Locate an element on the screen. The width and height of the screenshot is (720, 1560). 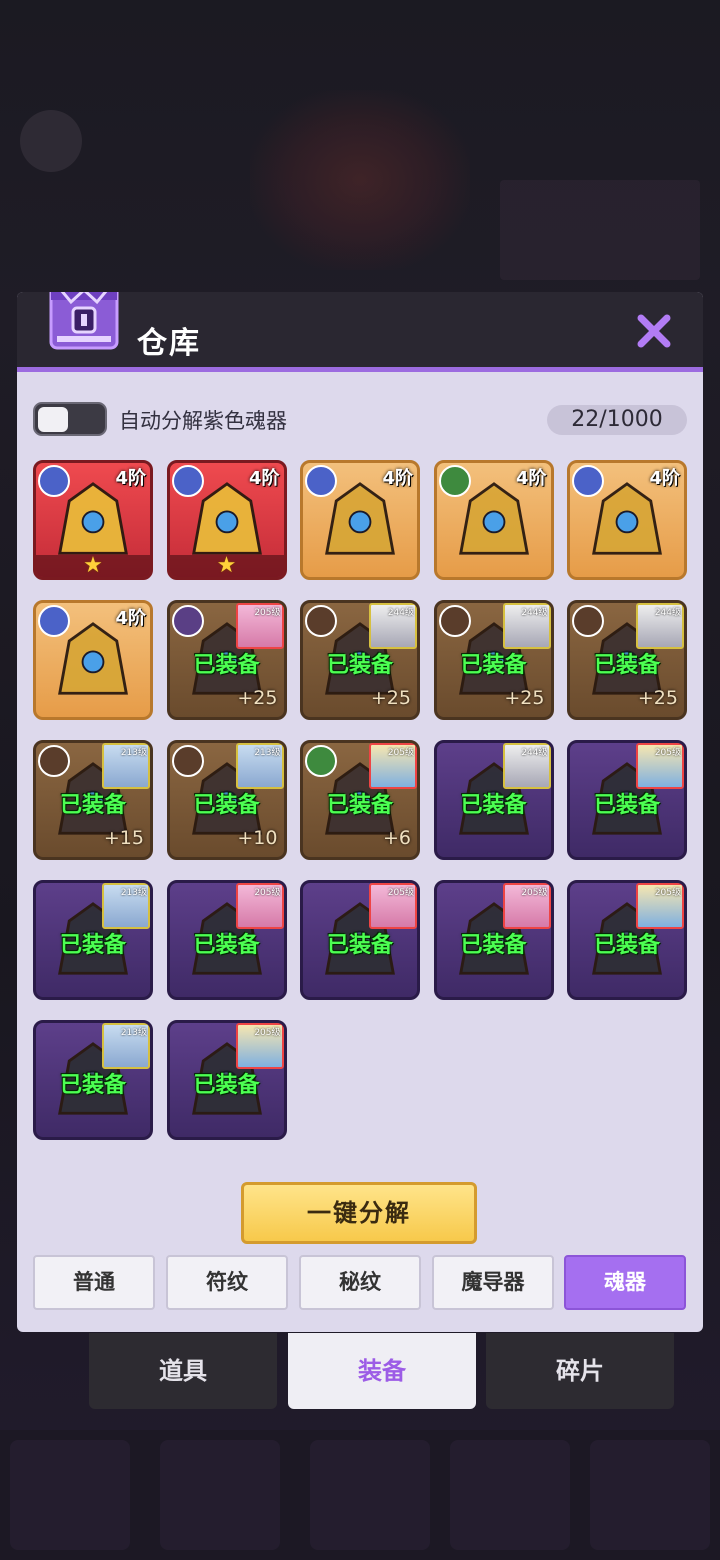
soul-item-slot: 244级已装备 +25 is located at coordinates (627, 660).